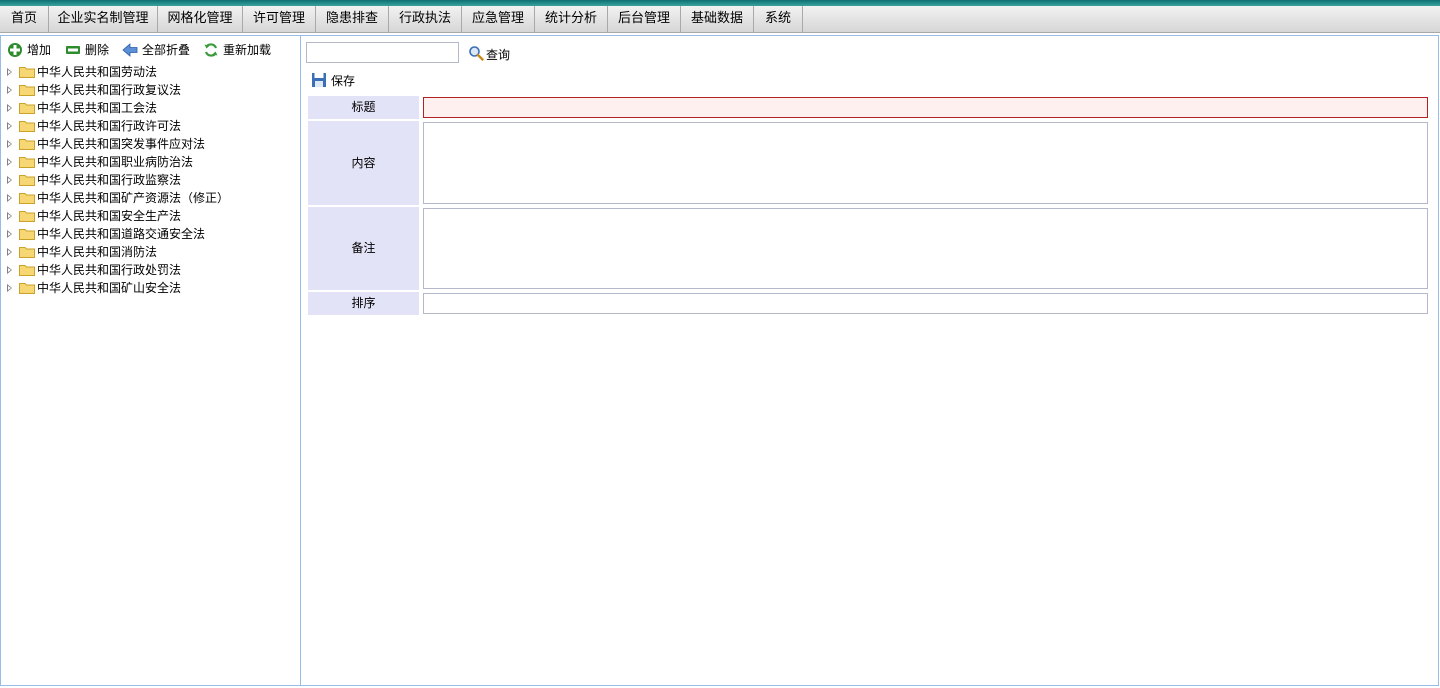 The image size is (1440, 688). What do you see at coordinates (153, 72) in the screenshot?
I see `tree-node: 中华人民共和国劳动法` at bounding box center [153, 72].